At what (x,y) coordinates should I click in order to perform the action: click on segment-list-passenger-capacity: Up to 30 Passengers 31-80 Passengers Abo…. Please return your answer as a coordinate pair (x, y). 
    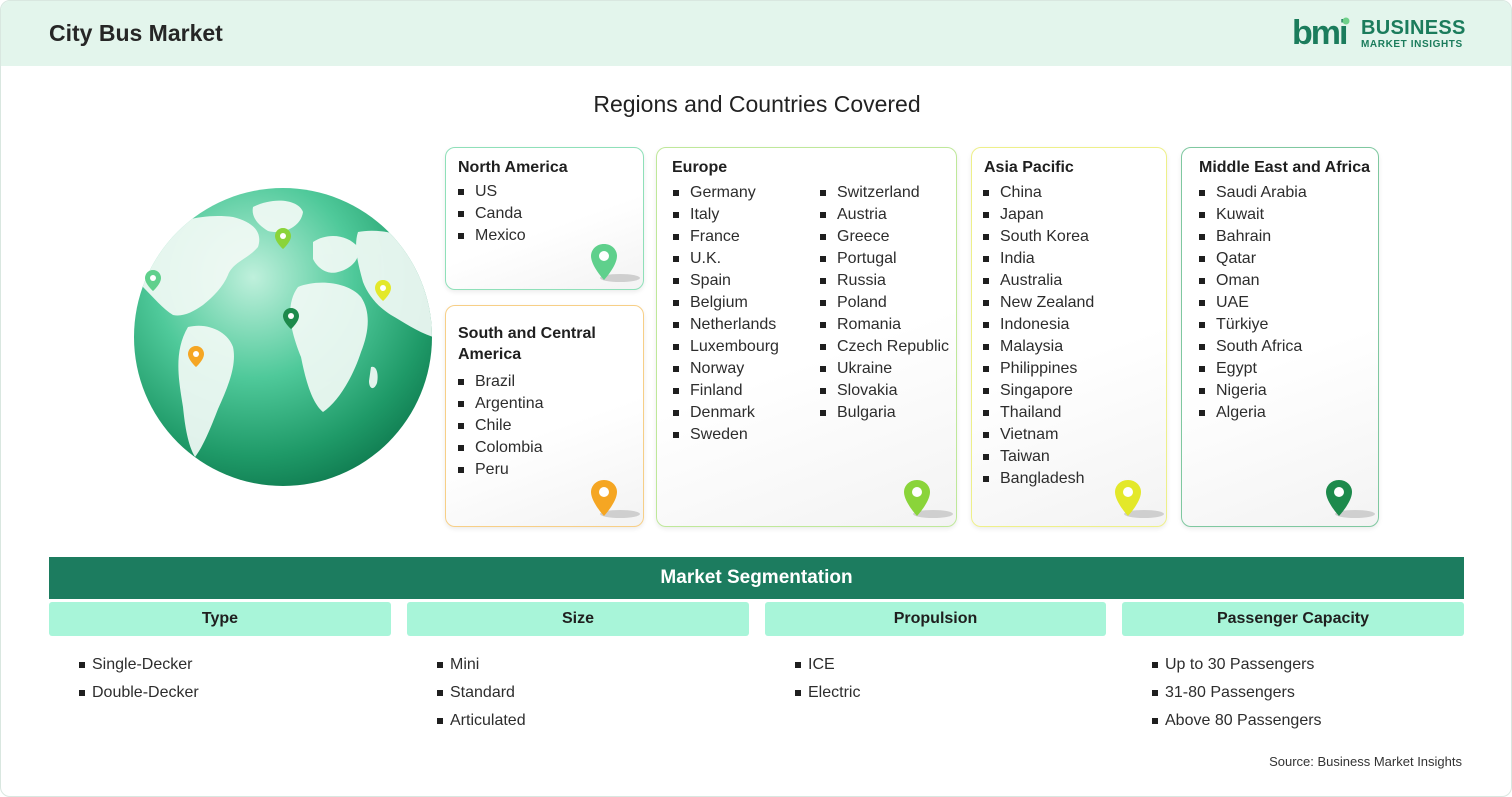
    Looking at the image, I should click on (1237, 693).